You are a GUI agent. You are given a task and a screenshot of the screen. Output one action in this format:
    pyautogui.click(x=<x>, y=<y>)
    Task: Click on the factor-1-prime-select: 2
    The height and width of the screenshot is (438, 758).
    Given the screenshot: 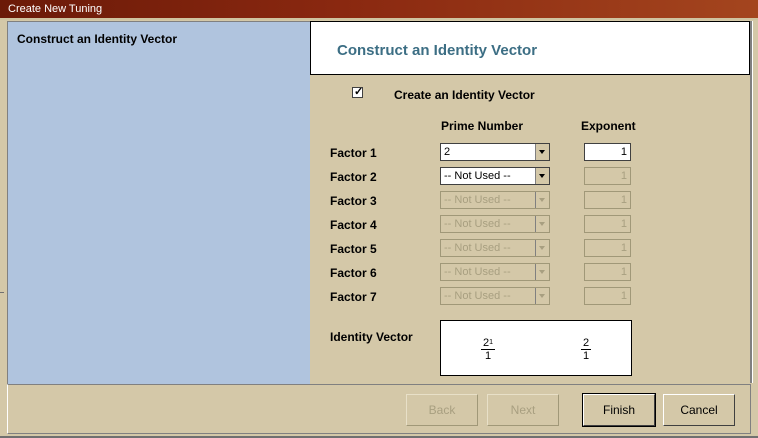 What is the action you would take?
    pyautogui.click(x=495, y=152)
    